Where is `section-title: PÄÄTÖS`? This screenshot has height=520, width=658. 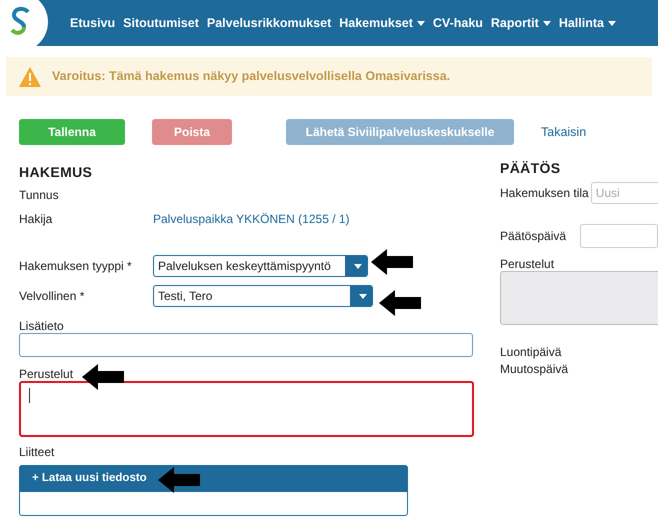
section-title: PÄÄTÖS is located at coordinates (531, 168).